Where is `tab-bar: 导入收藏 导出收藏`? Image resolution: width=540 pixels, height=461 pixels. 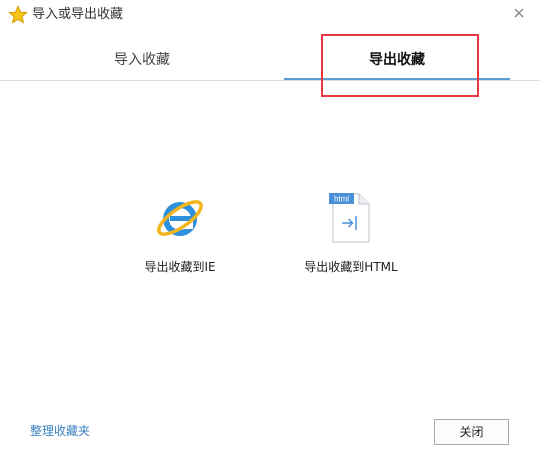 tab-bar: 导入收藏 导出收藏 is located at coordinates (270, 60).